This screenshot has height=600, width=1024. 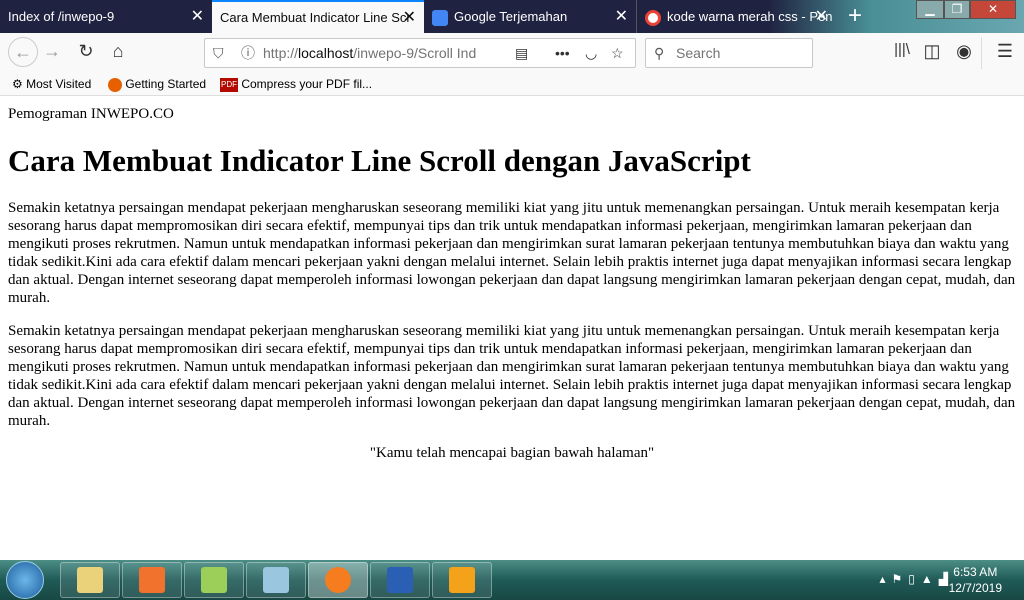 I want to click on minimize-button: ▁, so click(x=930, y=9).